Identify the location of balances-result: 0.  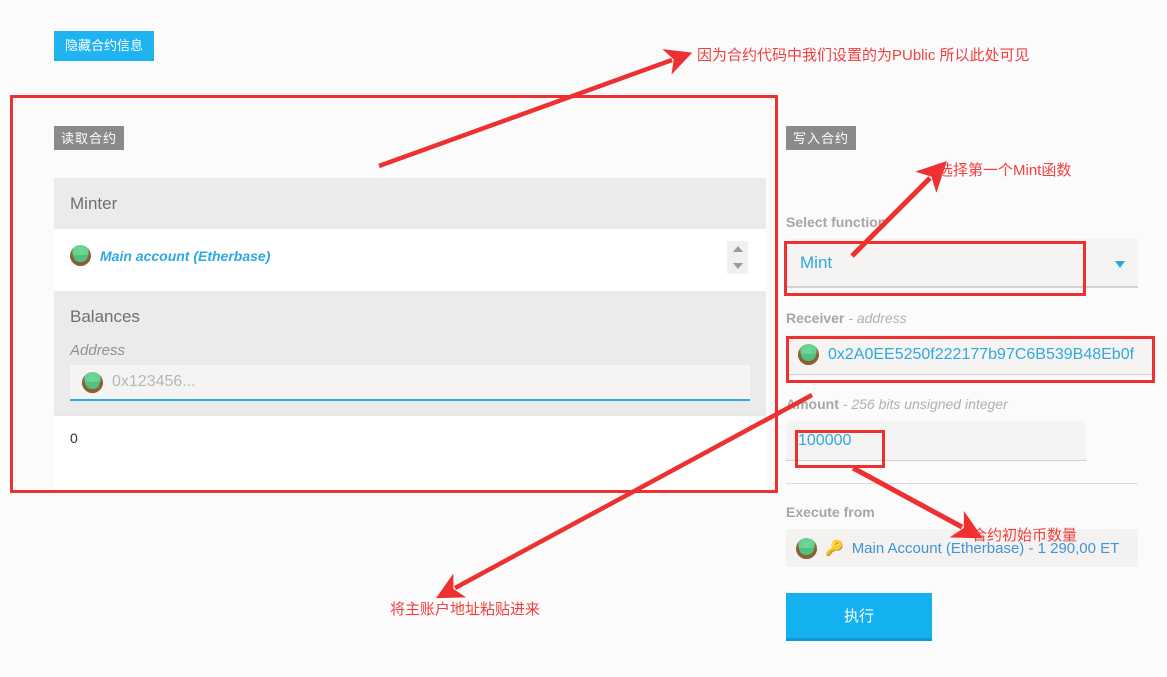
(410, 438).